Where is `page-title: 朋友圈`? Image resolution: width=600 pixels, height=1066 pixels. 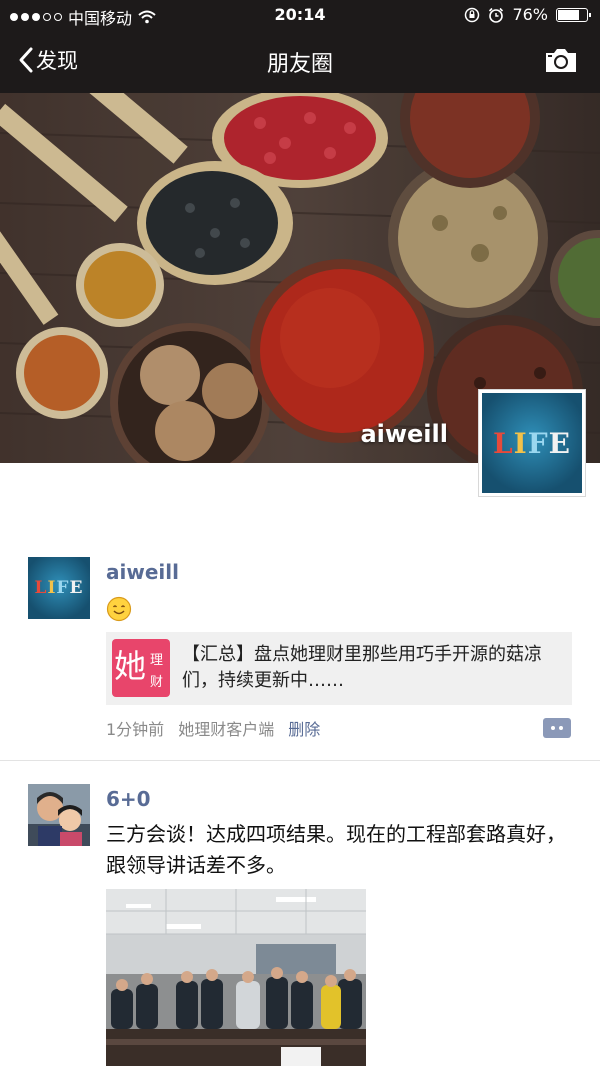
page-title: 朋友圈 is located at coordinates (299, 64).